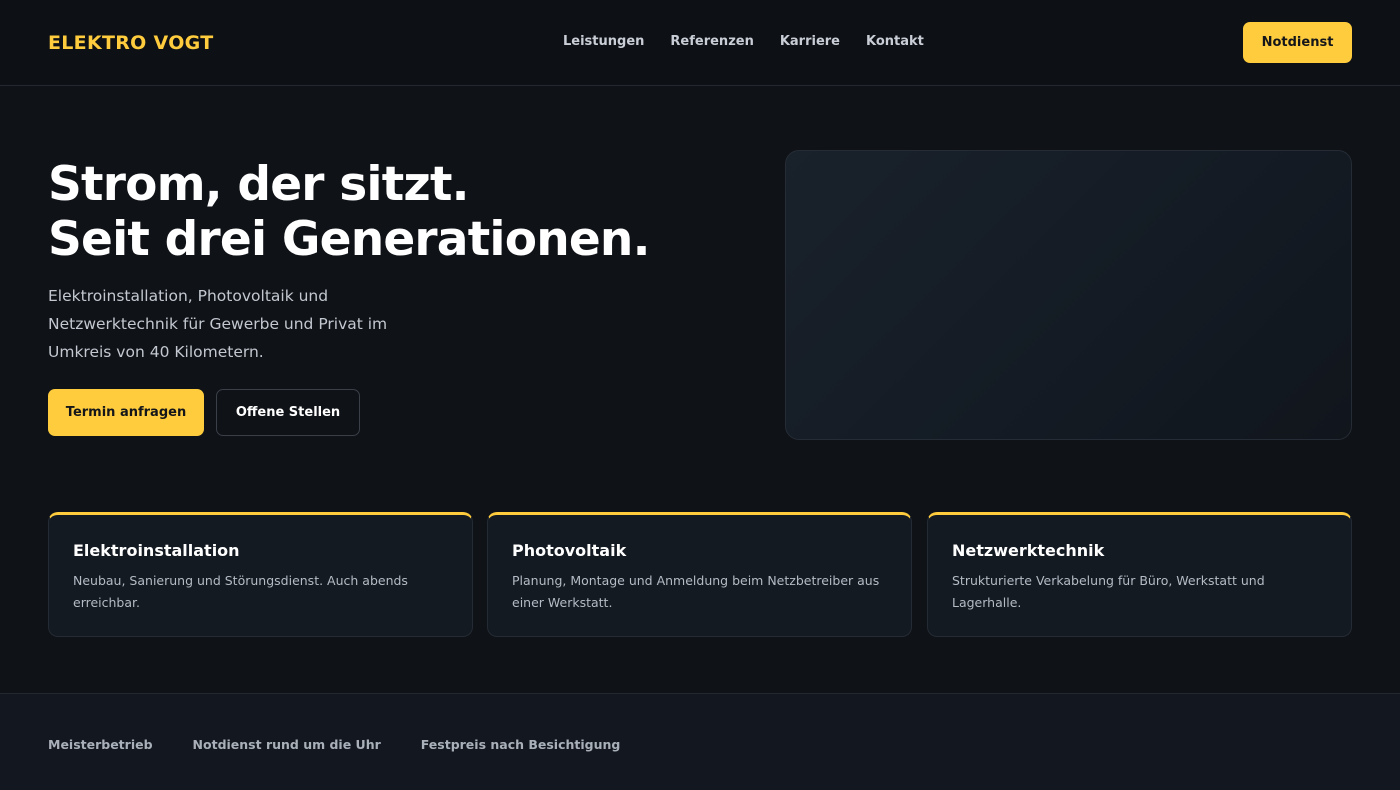 The image size is (1400, 790). What do you see at coordinates (1028, 550) in the screenshot?
I see `service-card-title: Netzwerktechnik` at bounding box center [1028, 550].